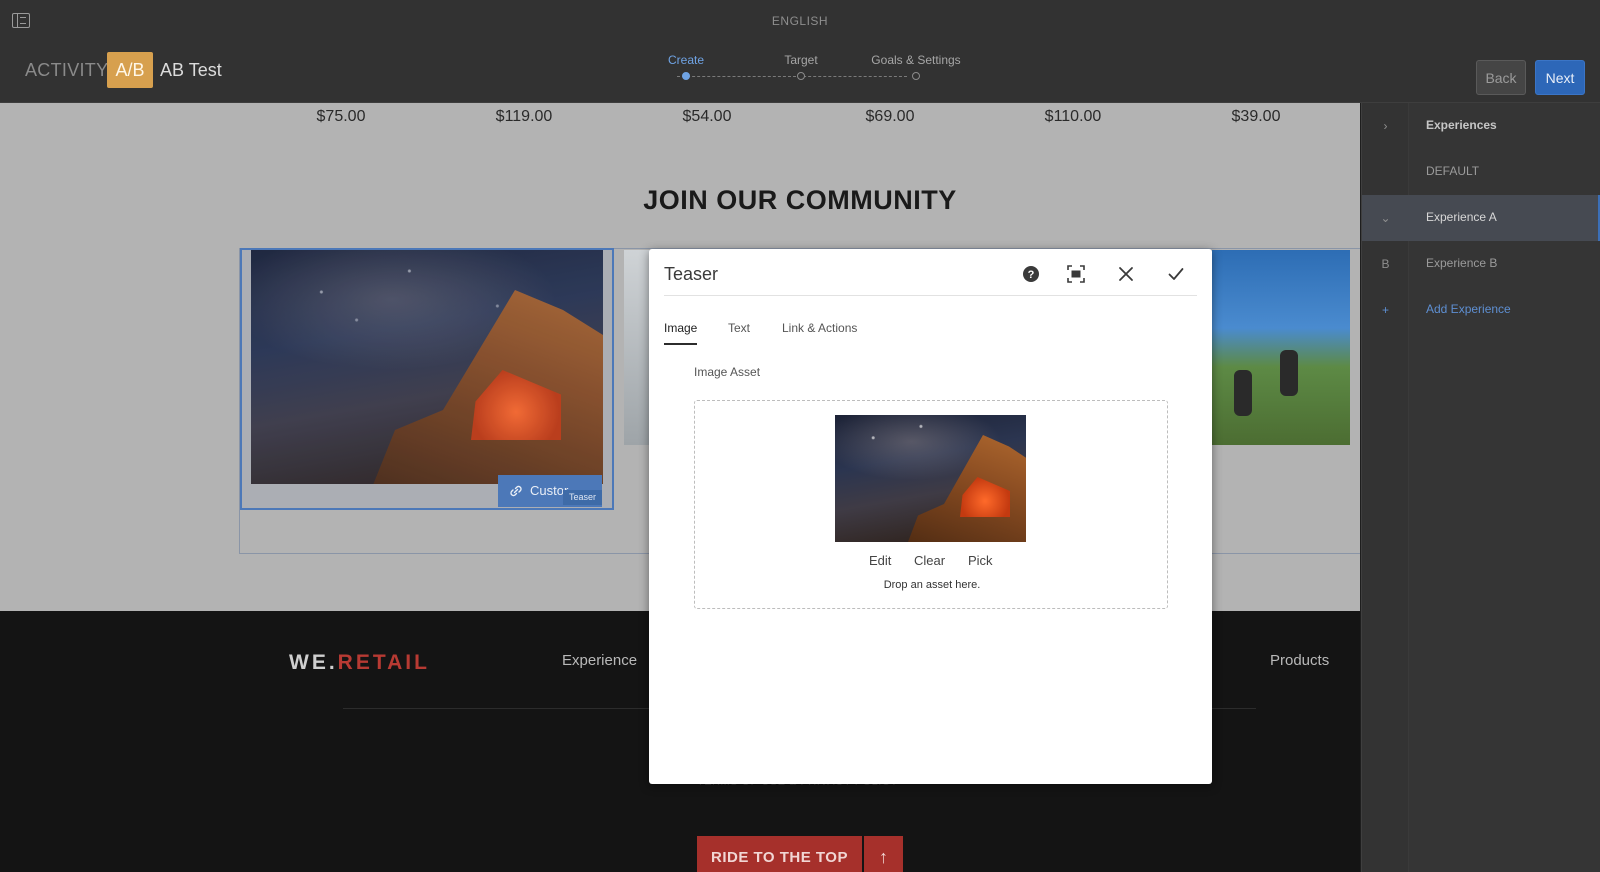 This screenshot has width=1600, height=872. Describe the element at coordinates (880, 560) in the screenshot. I see `edit-asset-button: Edit` at that location.